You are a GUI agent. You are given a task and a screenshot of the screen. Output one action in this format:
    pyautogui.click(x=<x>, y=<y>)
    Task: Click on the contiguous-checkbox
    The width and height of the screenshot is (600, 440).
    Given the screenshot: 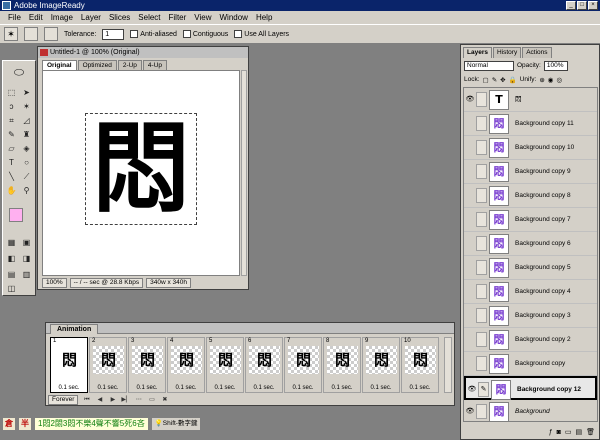 What is the action you would take?
    pyautogui.click(x=186, y=34)
    